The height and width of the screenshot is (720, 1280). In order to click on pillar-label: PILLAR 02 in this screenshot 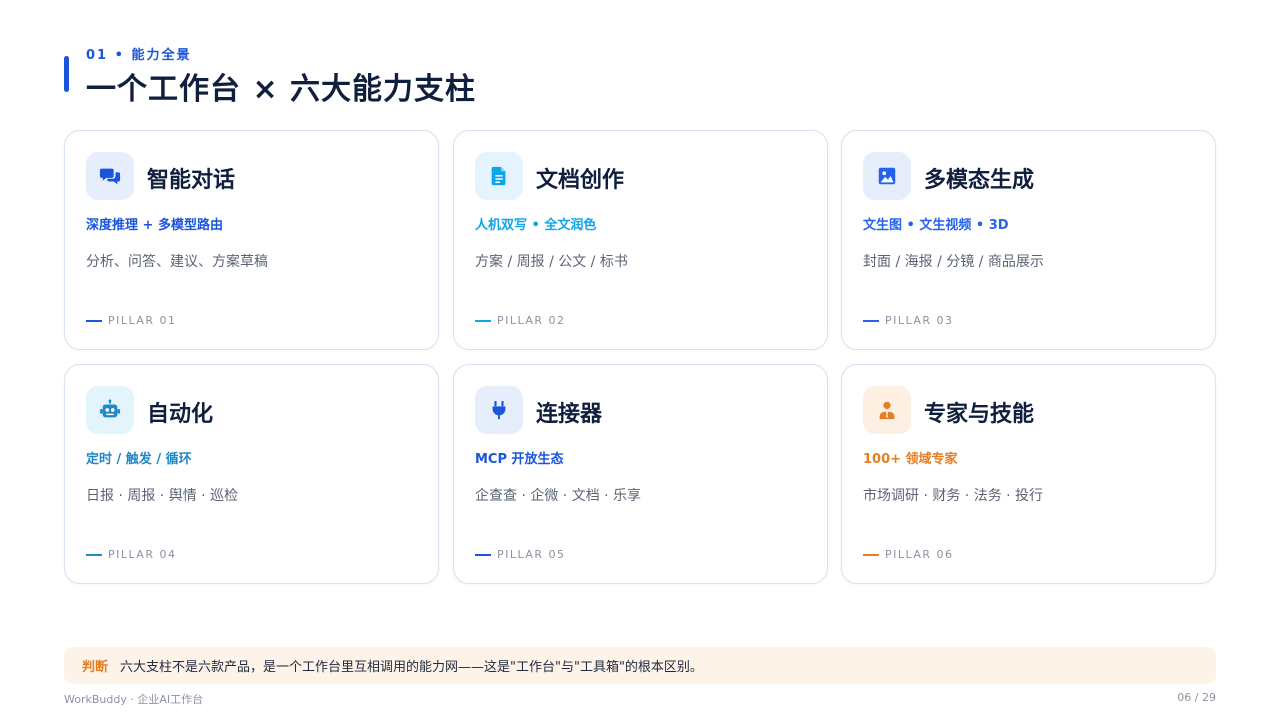, I will do `click(520, 320)`.